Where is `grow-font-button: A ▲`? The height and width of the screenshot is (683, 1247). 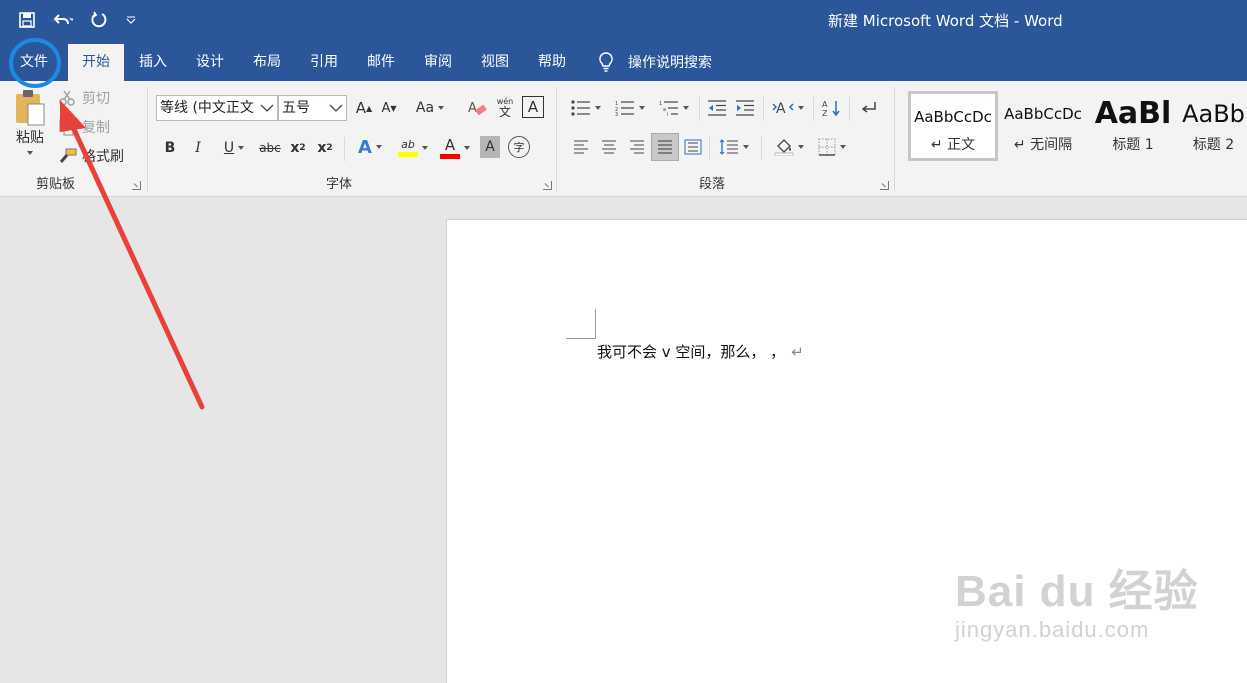 grow-font-button: A ▲ is located at coordinates (364, 108).